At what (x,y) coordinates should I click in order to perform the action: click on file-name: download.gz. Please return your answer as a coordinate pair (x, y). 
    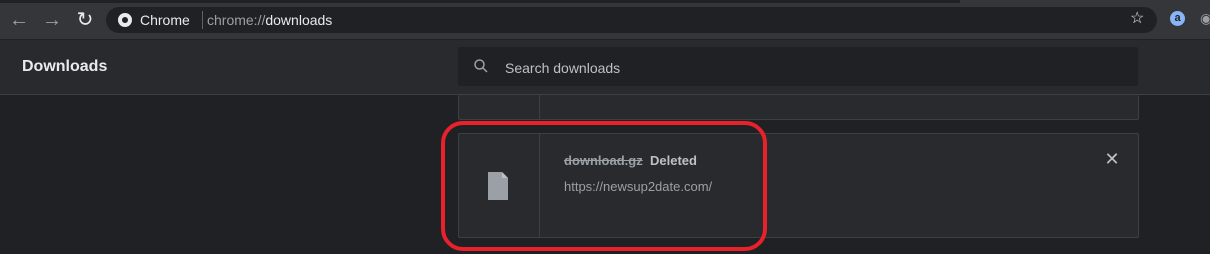
    Looking at the image, I should click on (603, 160).